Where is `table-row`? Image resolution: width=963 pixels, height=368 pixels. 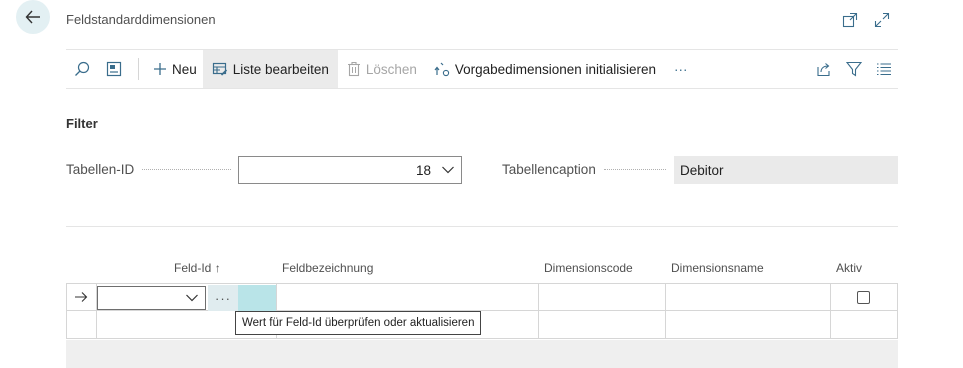
table-row is located at coordinates (482, 325).